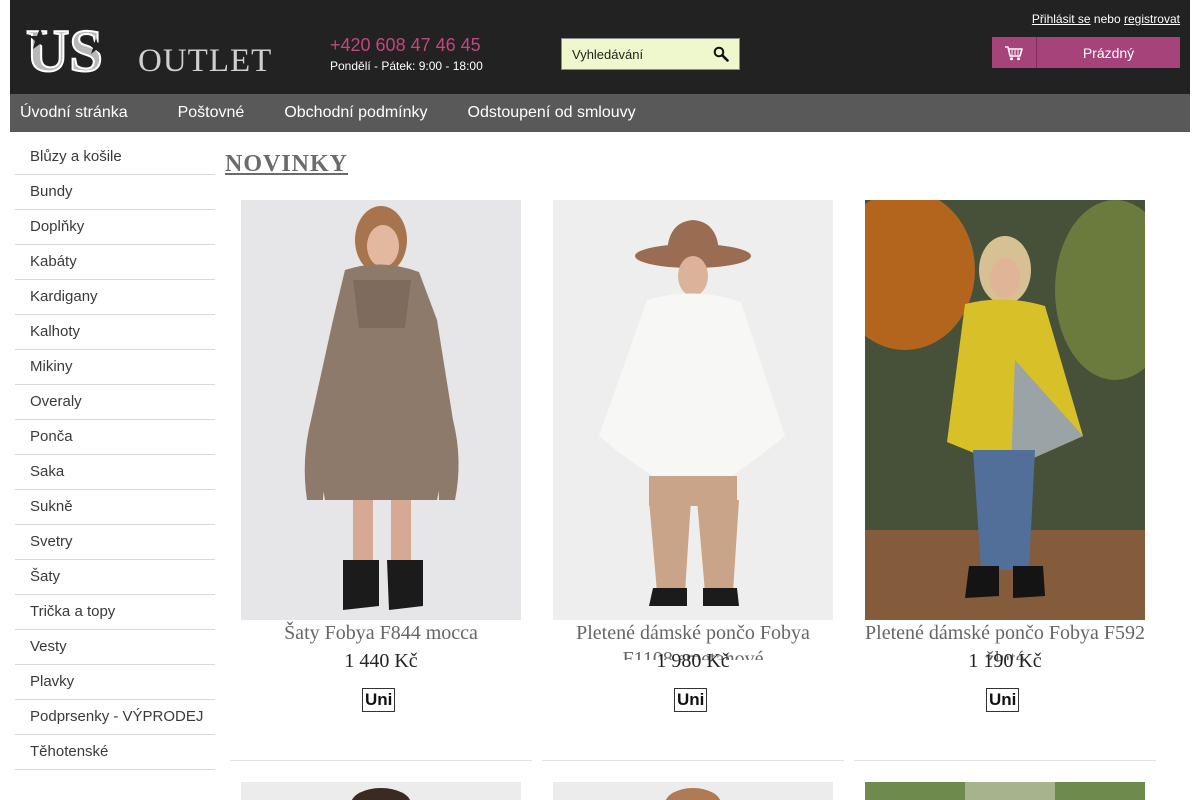  I want to click on category-kardigany: Kardigany, so click(115, 297).